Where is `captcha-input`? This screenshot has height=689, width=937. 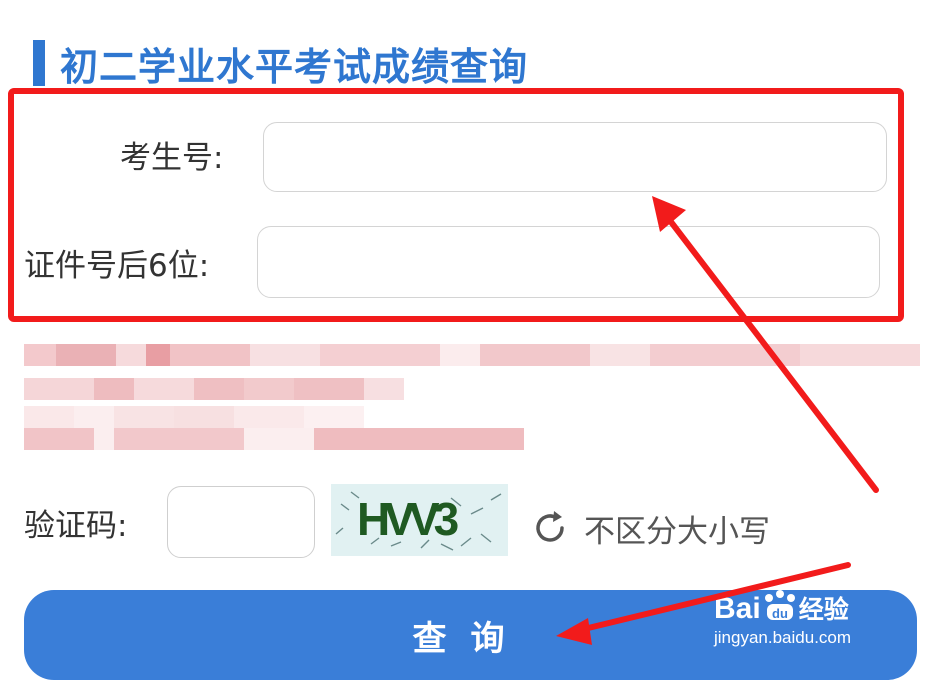
captcha-input is located at coordinates (241, 522).